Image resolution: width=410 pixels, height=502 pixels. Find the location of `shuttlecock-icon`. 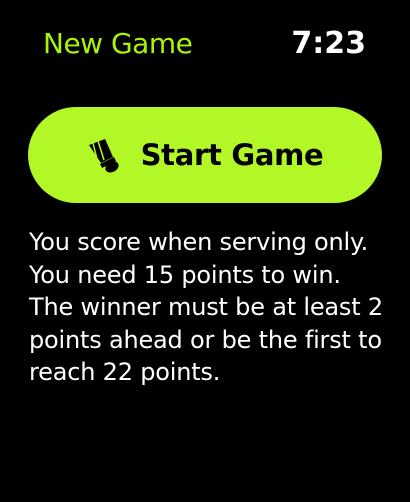

shuttlecock-icon is located at coordinates (104, 155).